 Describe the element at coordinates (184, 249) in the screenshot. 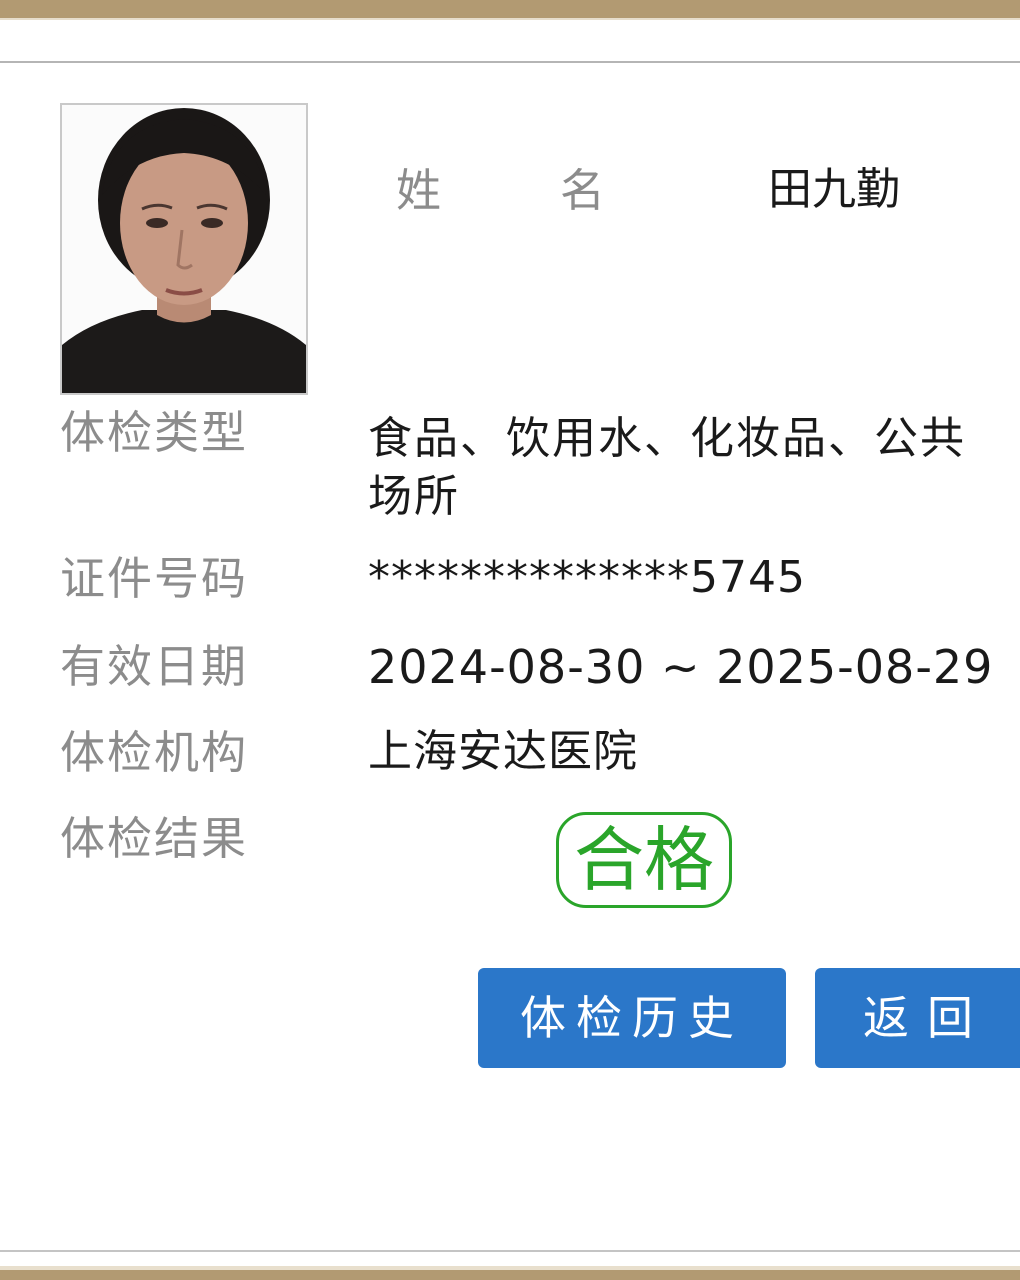

I see `portrait-photo` at that location.